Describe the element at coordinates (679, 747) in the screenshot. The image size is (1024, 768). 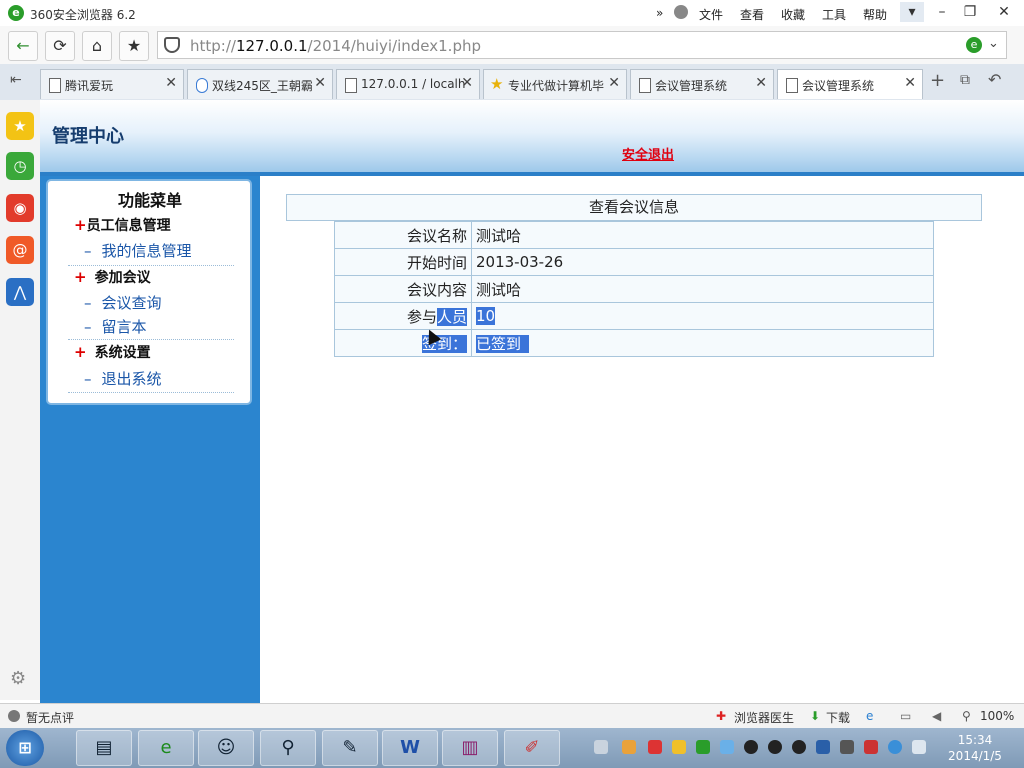
I see `shield-icon` at that location.